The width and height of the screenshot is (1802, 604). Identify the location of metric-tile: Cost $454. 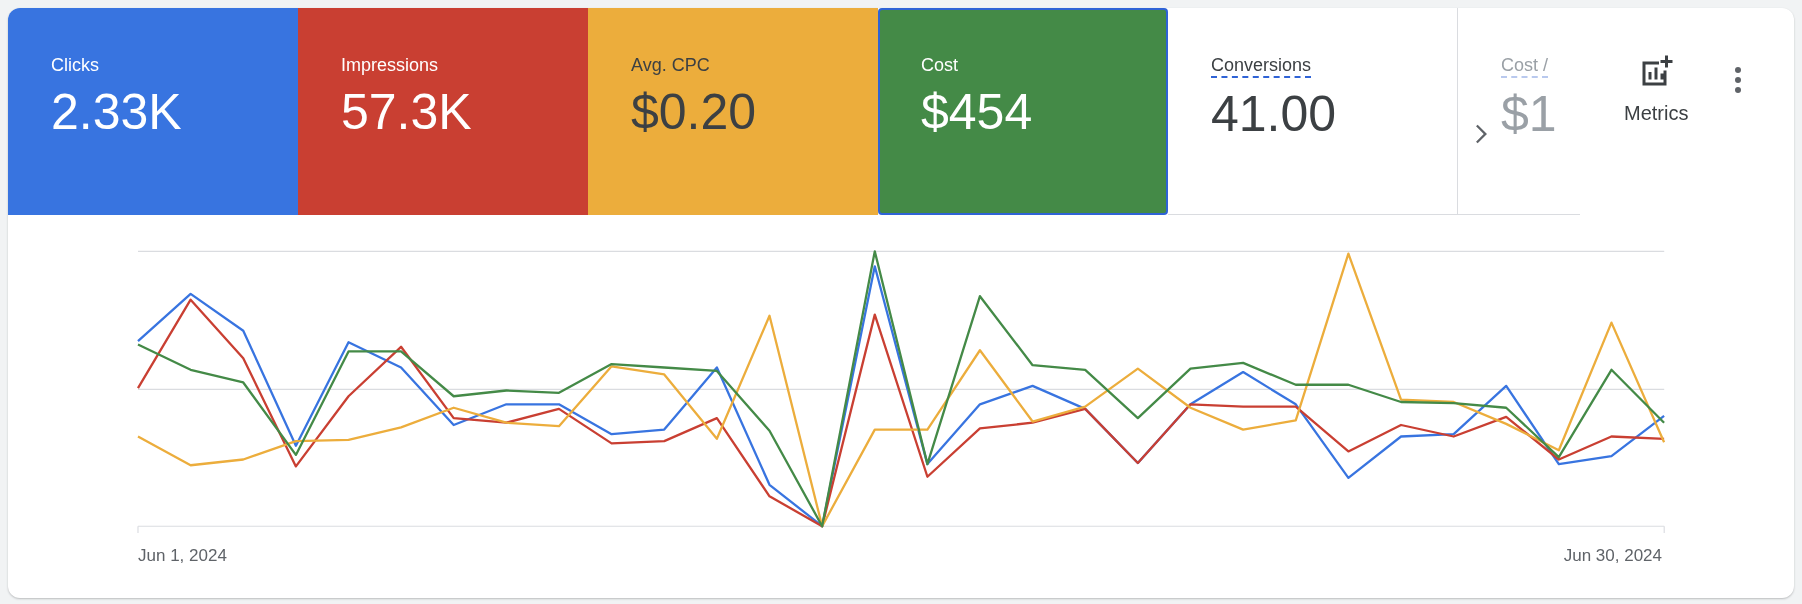
(1023, 111).